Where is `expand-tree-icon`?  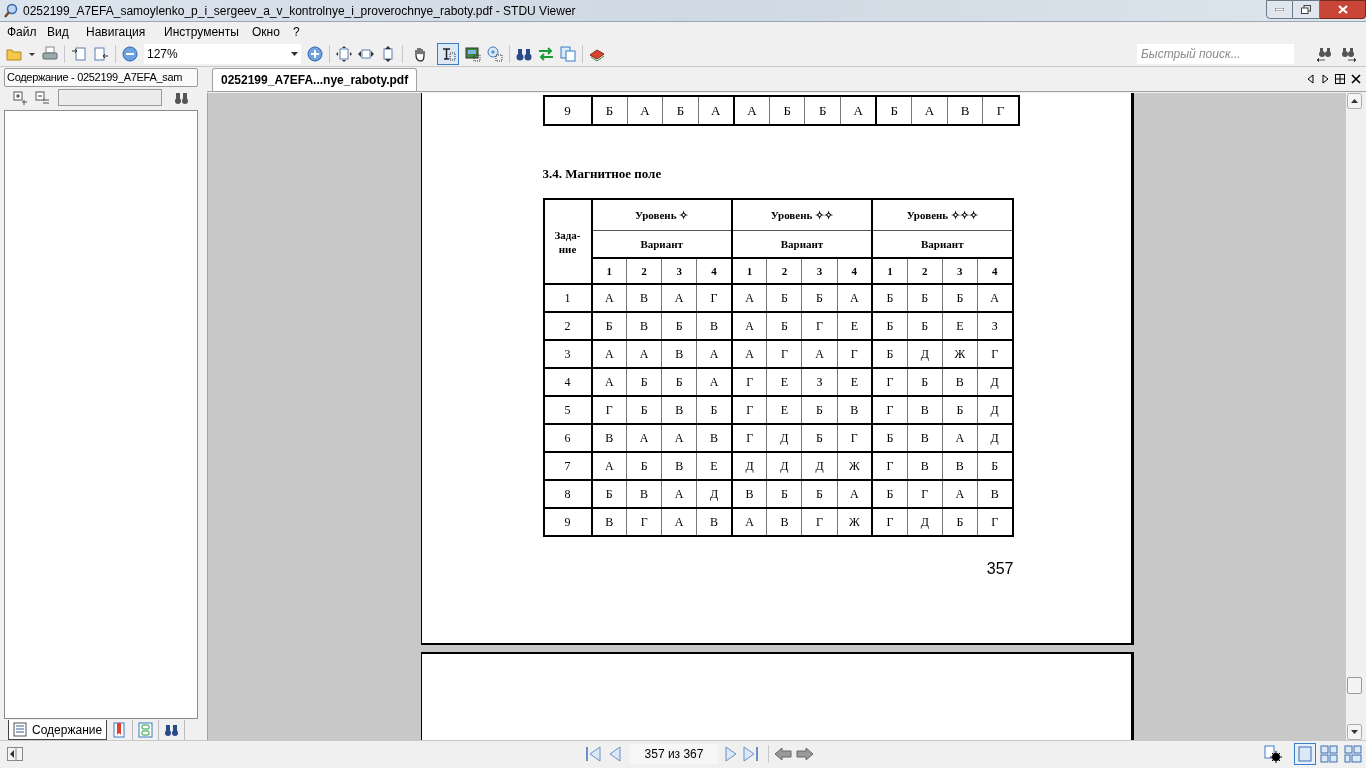
expand-tree-icon is located at coordinates (20, 97).